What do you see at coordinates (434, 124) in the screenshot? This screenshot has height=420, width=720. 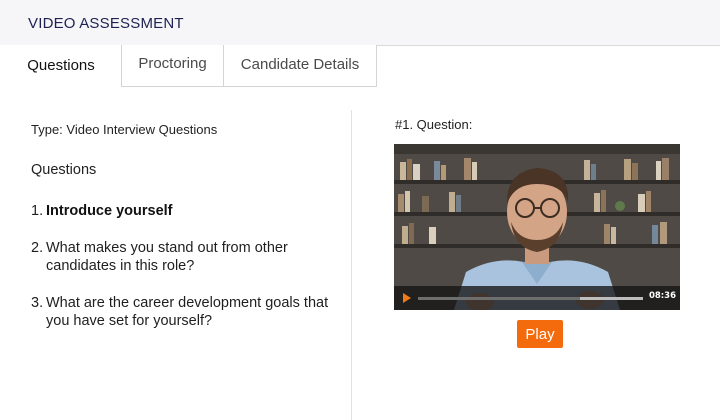 I see `question-label: #1. Question:` at bounding box center [434, 124].